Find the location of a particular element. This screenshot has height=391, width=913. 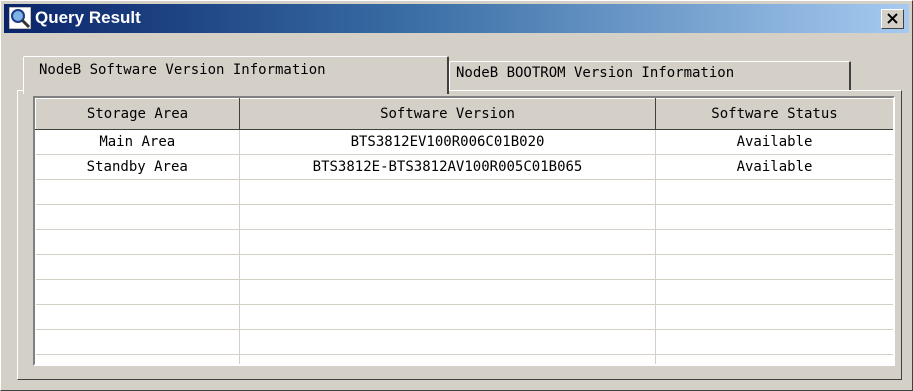

close-icon is located at coordinates (892, 18).